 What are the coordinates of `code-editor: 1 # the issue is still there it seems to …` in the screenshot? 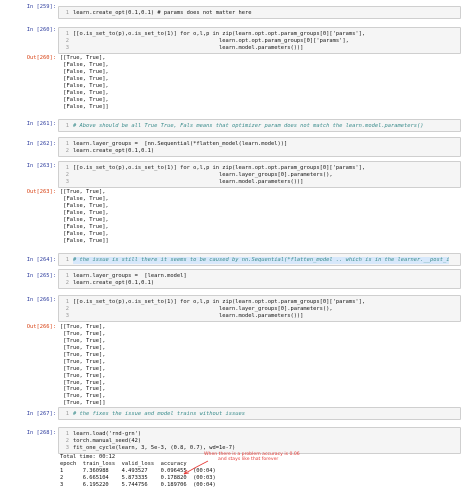 It's located at (259, 259).